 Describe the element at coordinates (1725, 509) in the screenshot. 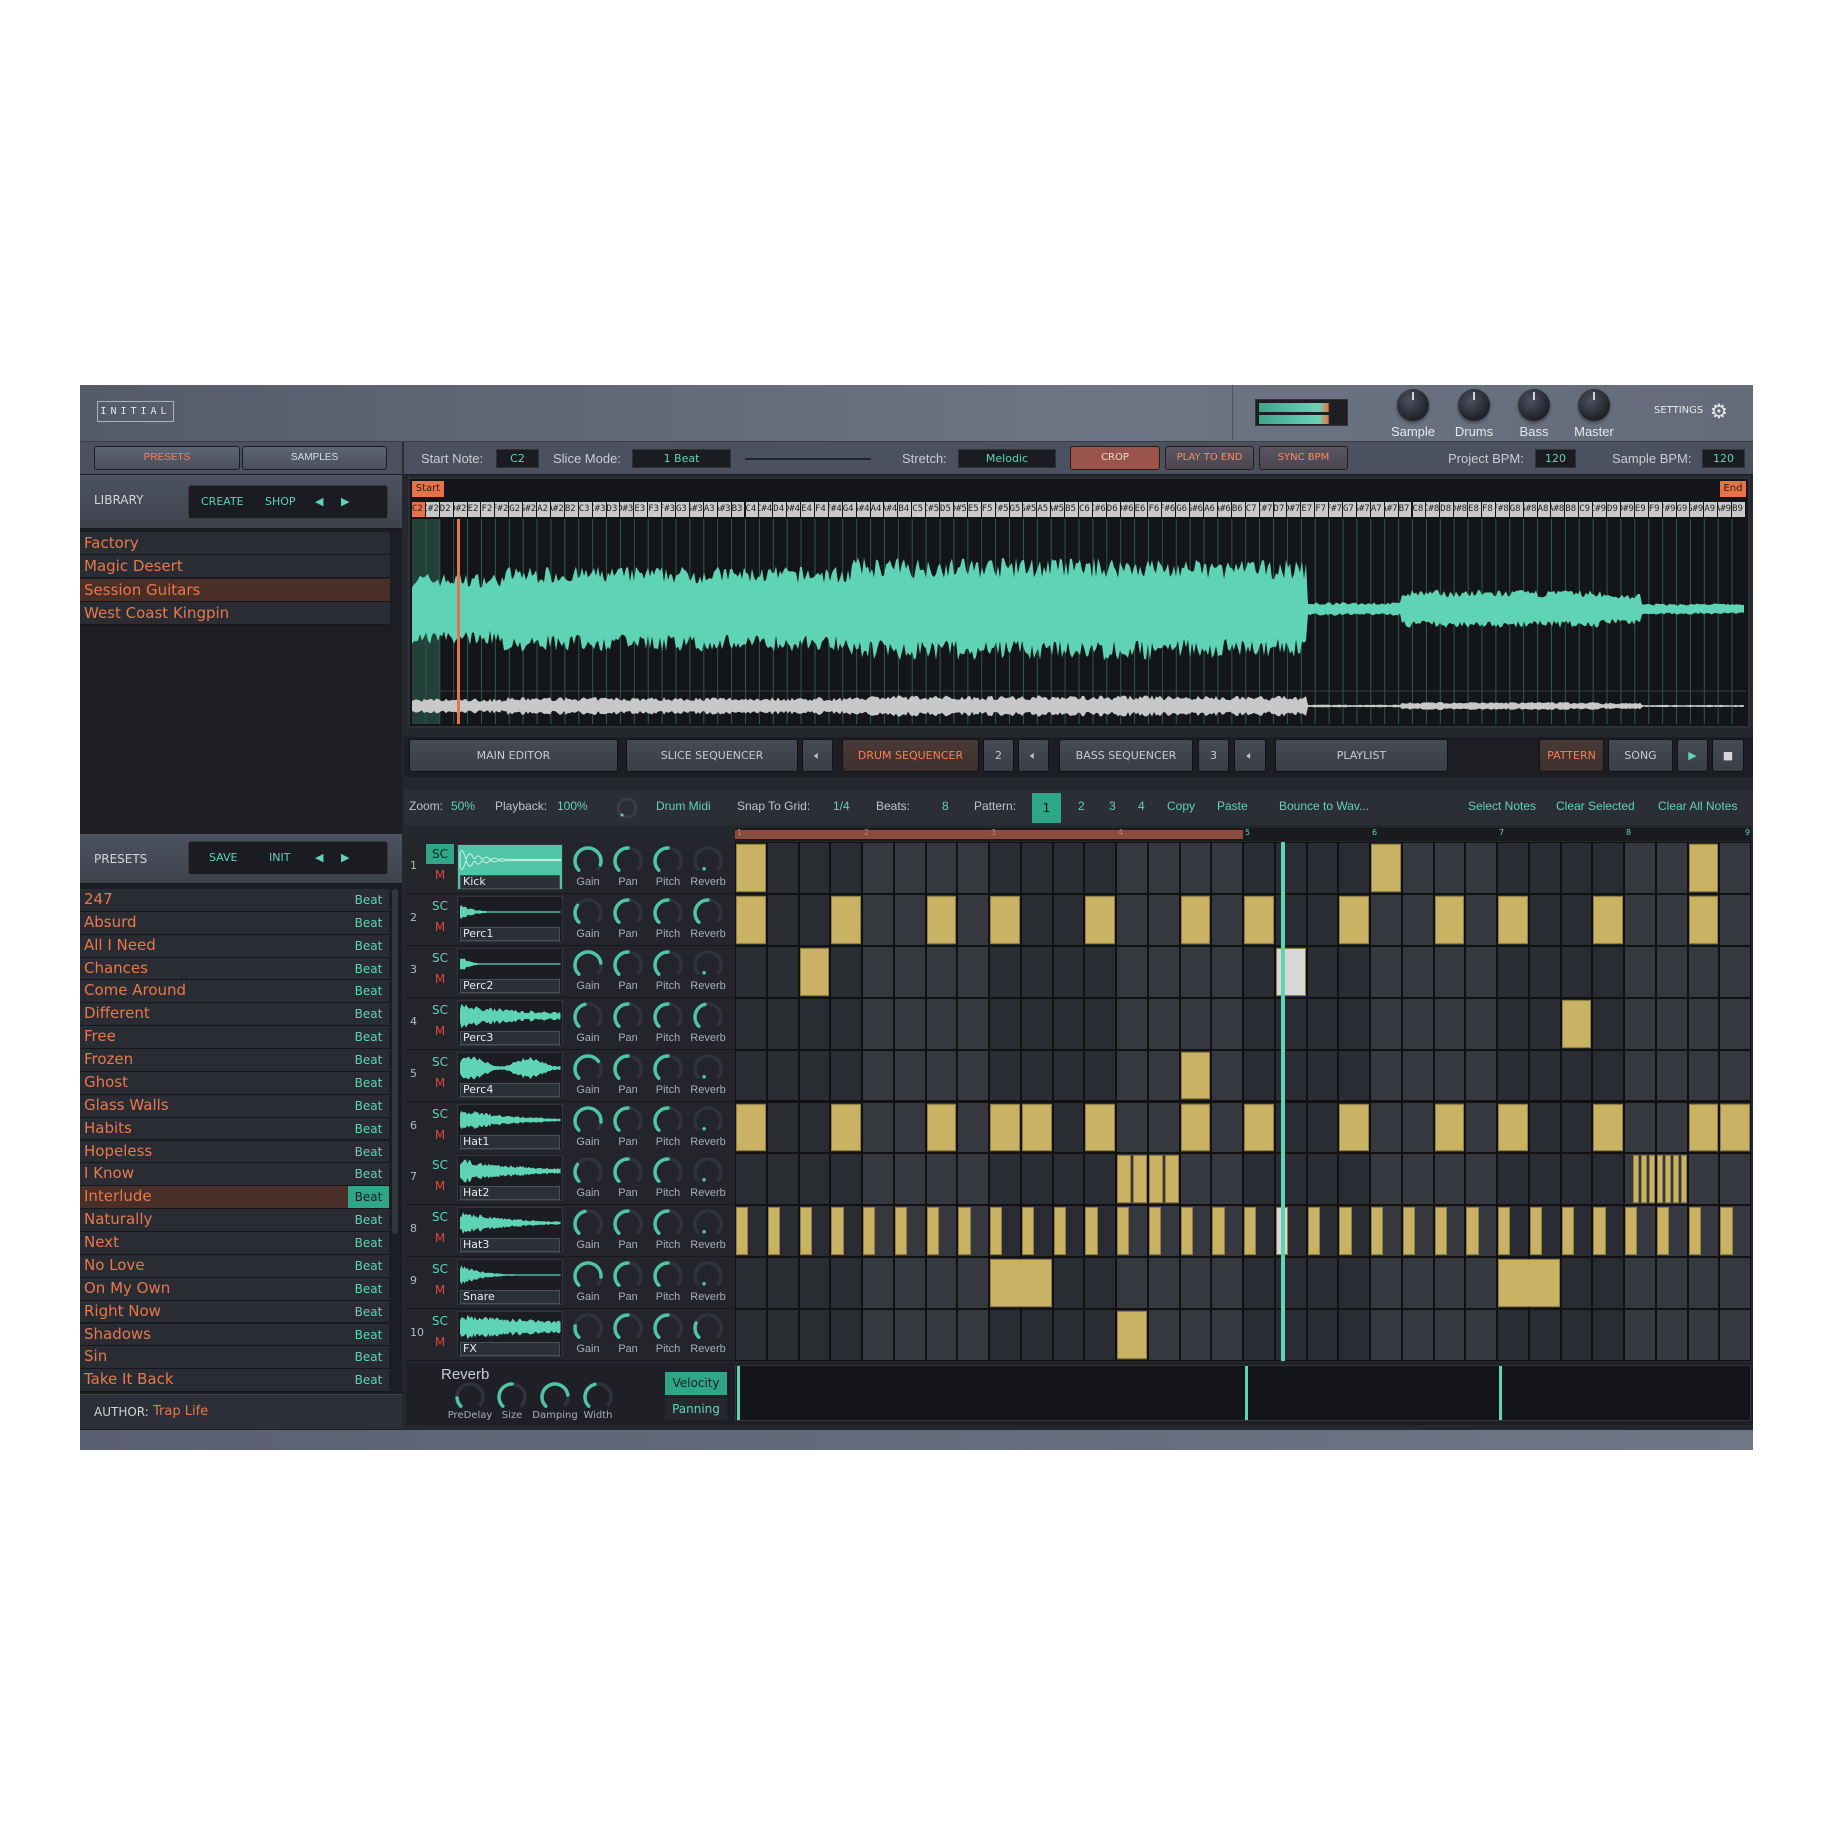

I see `slice-note-label: A#9` at that location.